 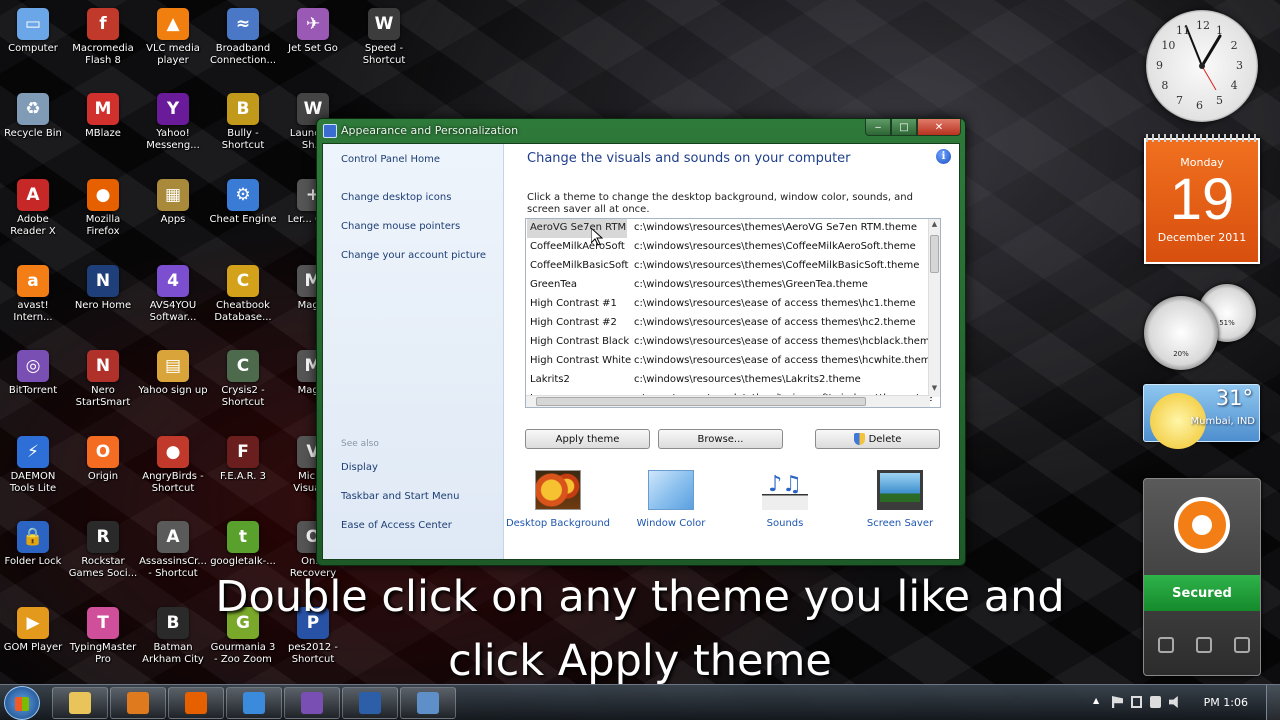 What do you see at coordinates (1183, 31) in the screenshot?
I see `clock-number: 11` at bounding box center [1183, 31].